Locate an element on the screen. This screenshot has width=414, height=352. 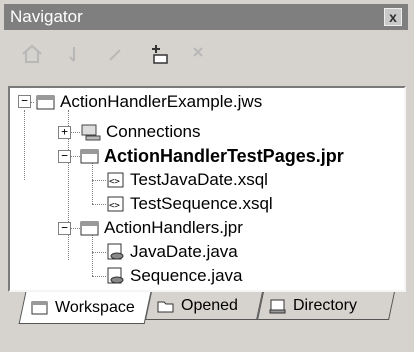
tab-label: Workspace is located at coordinates (95, 307).